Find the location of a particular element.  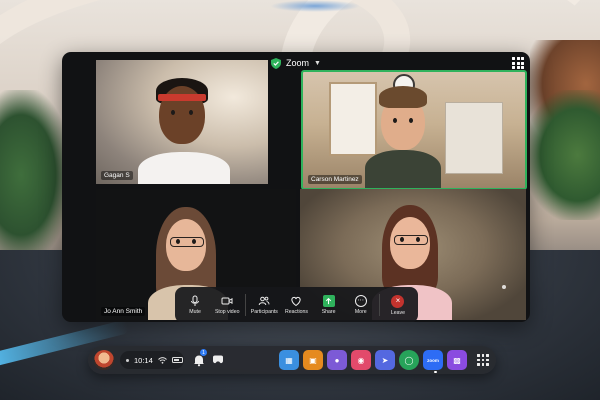

participant-name: Carson Martinez is located at coordinates (335, 179).